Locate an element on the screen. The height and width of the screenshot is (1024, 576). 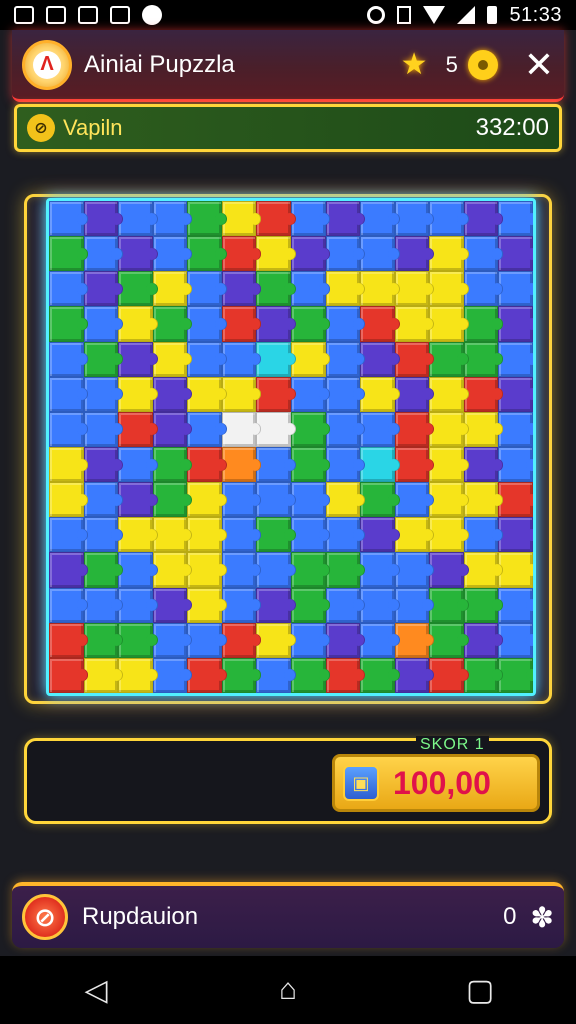
recents-button: ▢ is located at coordinates (480, 990).